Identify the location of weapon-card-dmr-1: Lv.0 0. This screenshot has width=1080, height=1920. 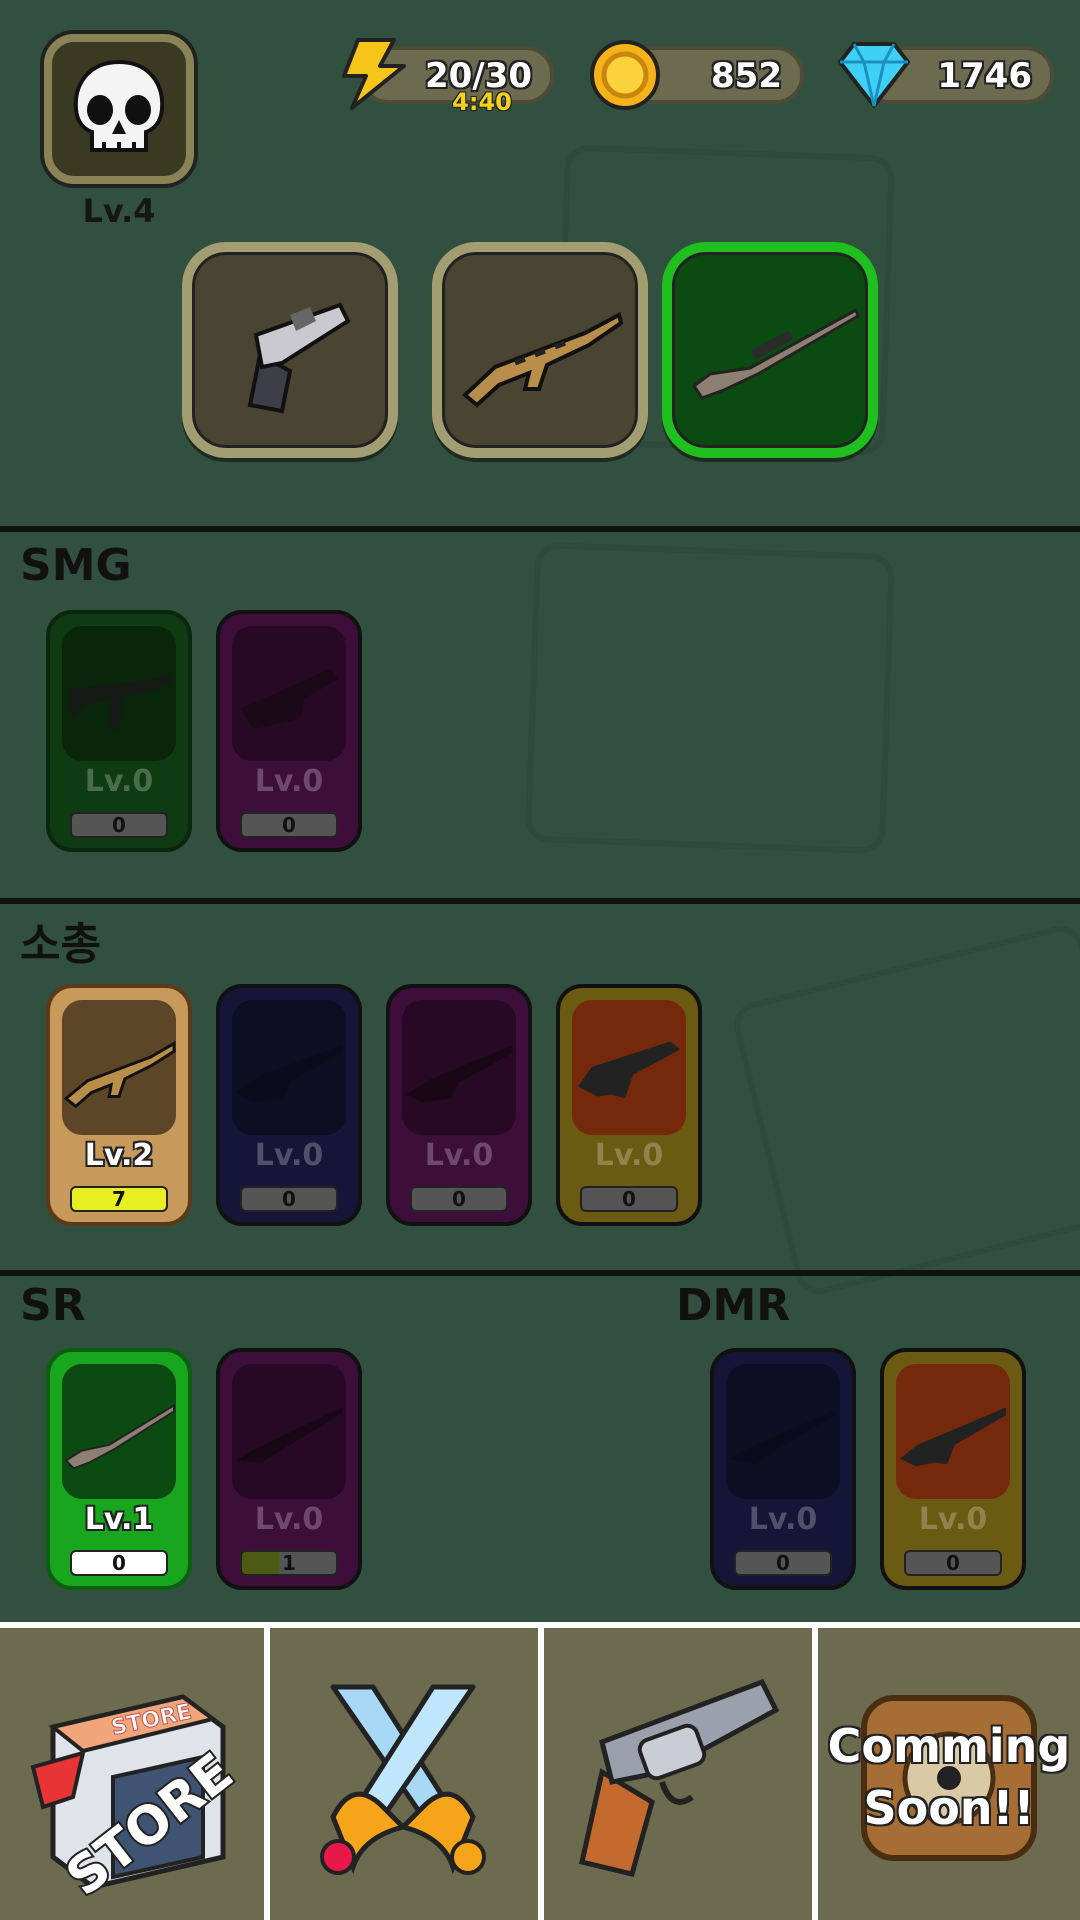
(783, 1469).